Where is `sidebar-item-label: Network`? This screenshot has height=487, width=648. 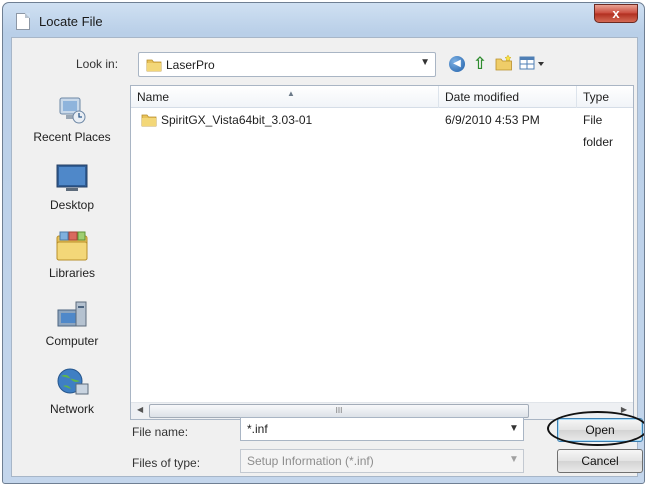 sidebar-item-label: Network is located at coordinates (71, 409).